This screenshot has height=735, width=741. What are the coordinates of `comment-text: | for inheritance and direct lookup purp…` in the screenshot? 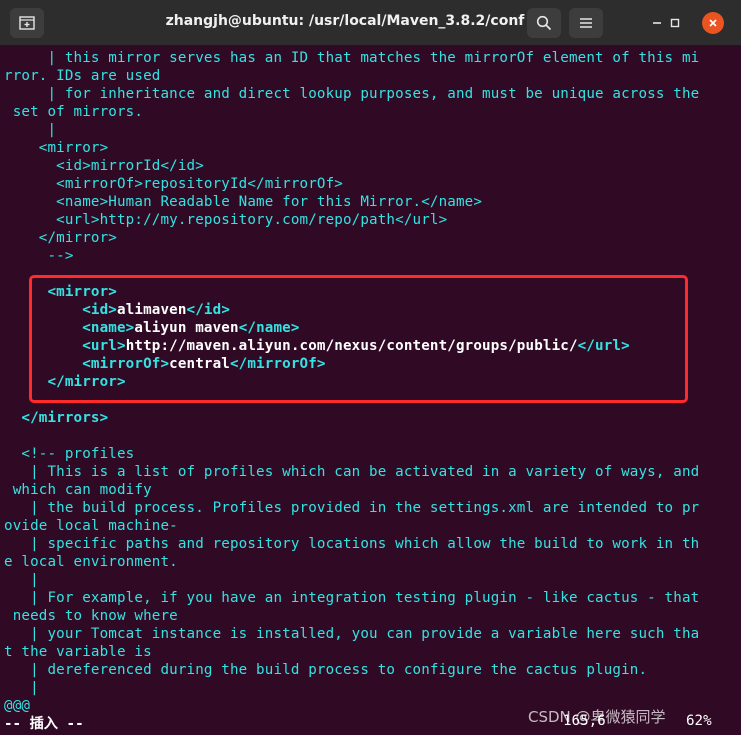 It's located at (352, 94).